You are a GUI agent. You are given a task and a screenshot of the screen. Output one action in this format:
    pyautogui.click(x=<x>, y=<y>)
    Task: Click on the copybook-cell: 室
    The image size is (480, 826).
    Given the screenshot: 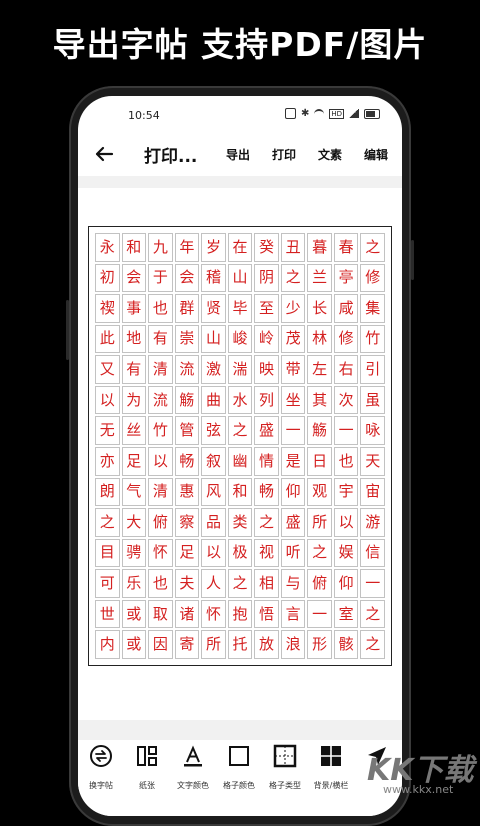 What is the action you would take?
    pyautogui.click(x=346, y=614)
    